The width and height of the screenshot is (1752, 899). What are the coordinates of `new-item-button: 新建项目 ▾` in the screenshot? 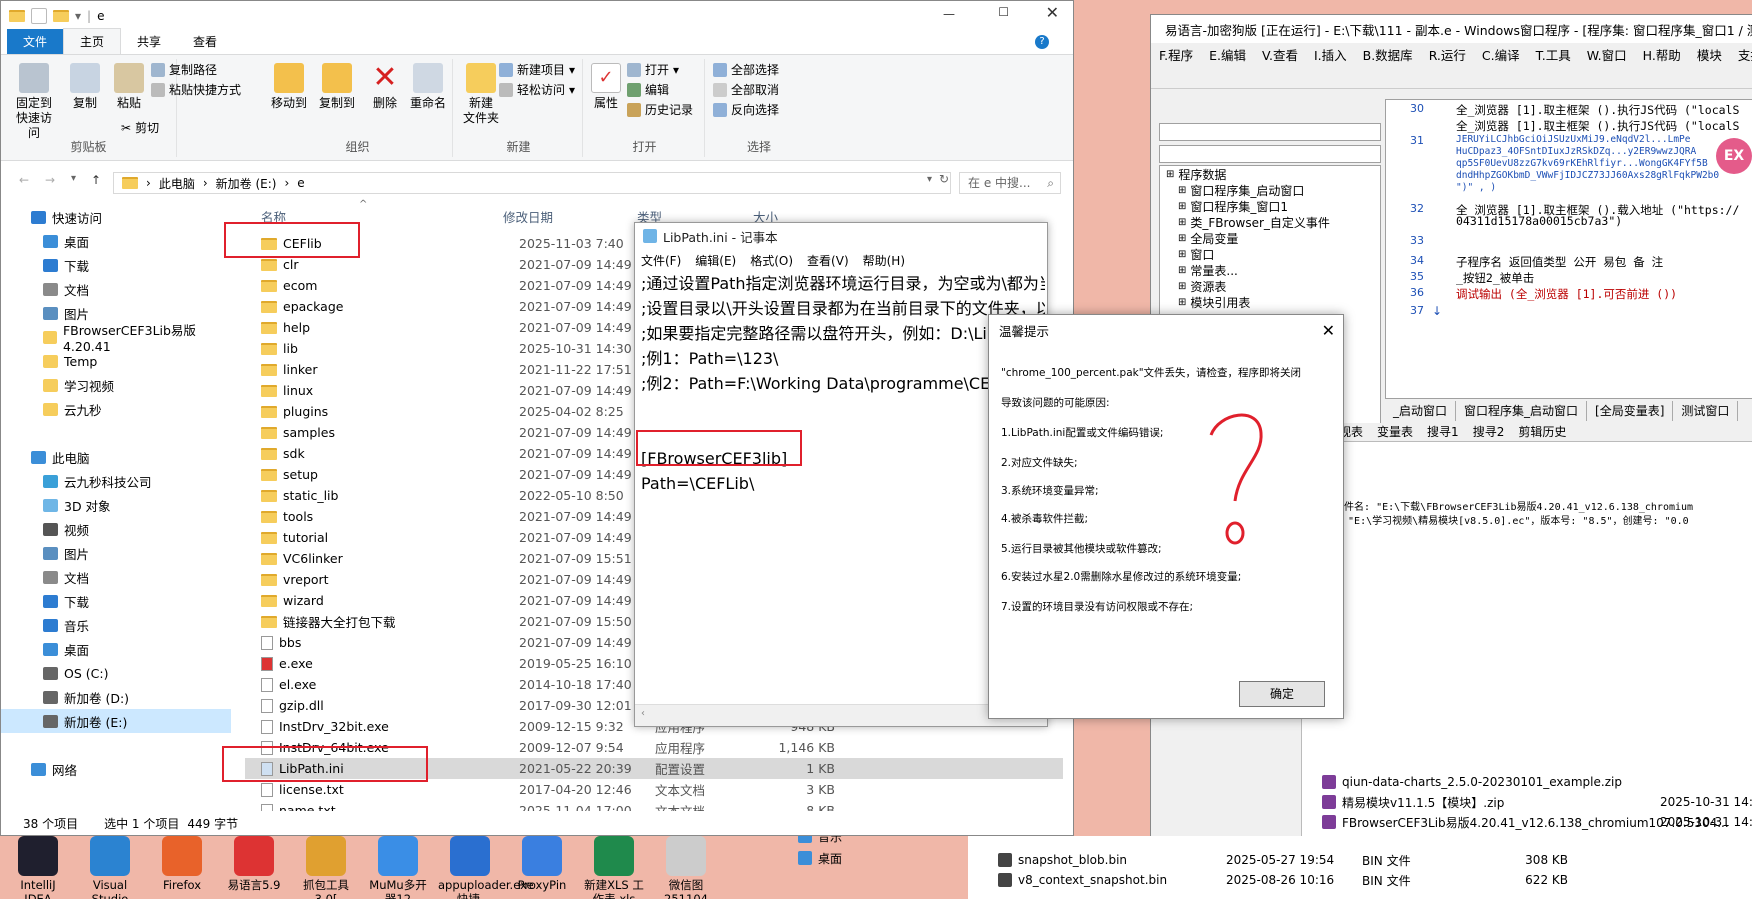 It's located at (537, 69).